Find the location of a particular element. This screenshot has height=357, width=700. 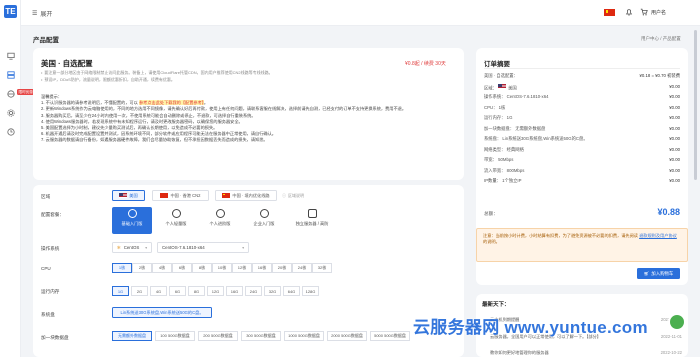

promo-badge: 限时优惠 is located at coordinates (26, 92).